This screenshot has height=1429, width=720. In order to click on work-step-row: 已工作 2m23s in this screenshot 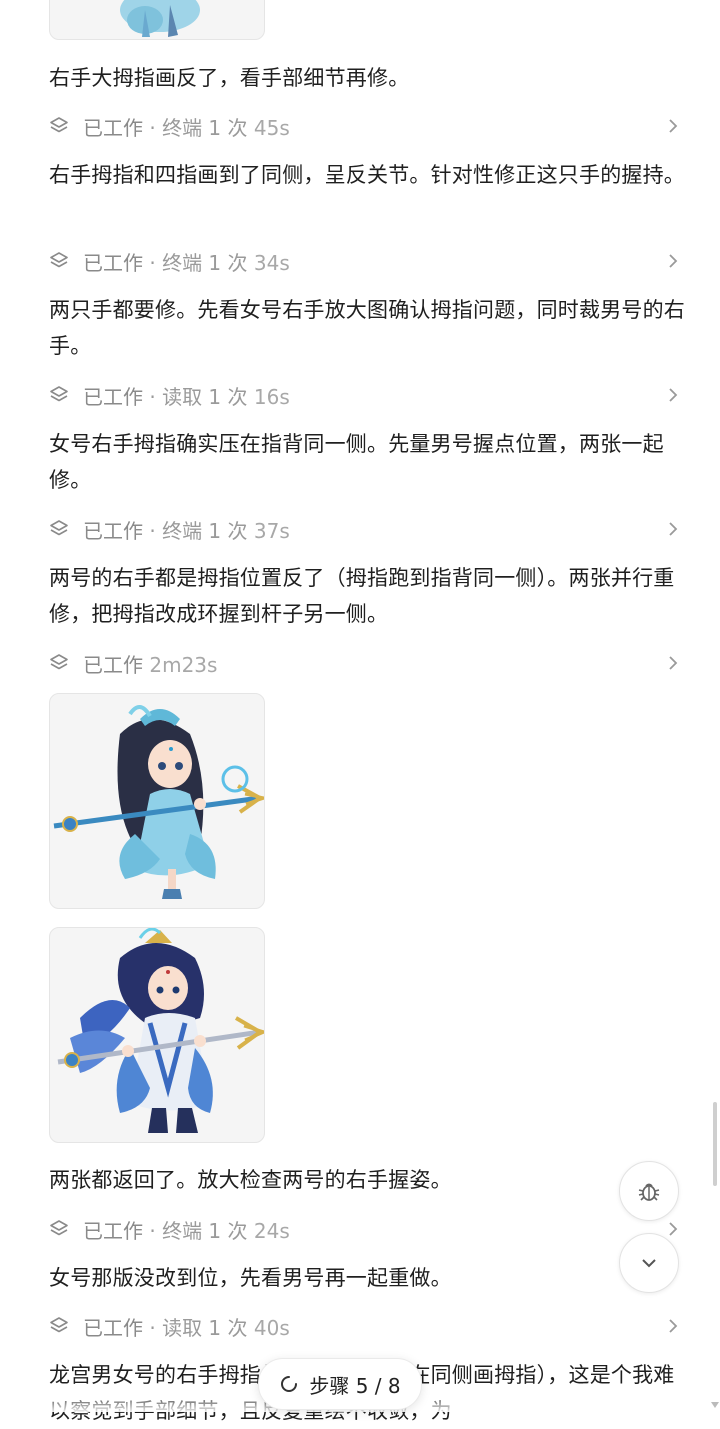, I will do `click(364, 663)`.